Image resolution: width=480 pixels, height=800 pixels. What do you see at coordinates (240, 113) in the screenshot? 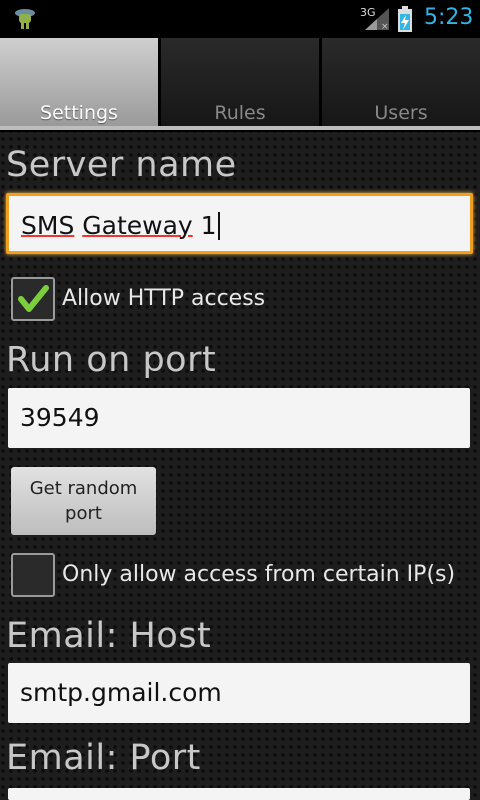
I see `tab-label-rules: Rules` at bounding box center [240, 113].